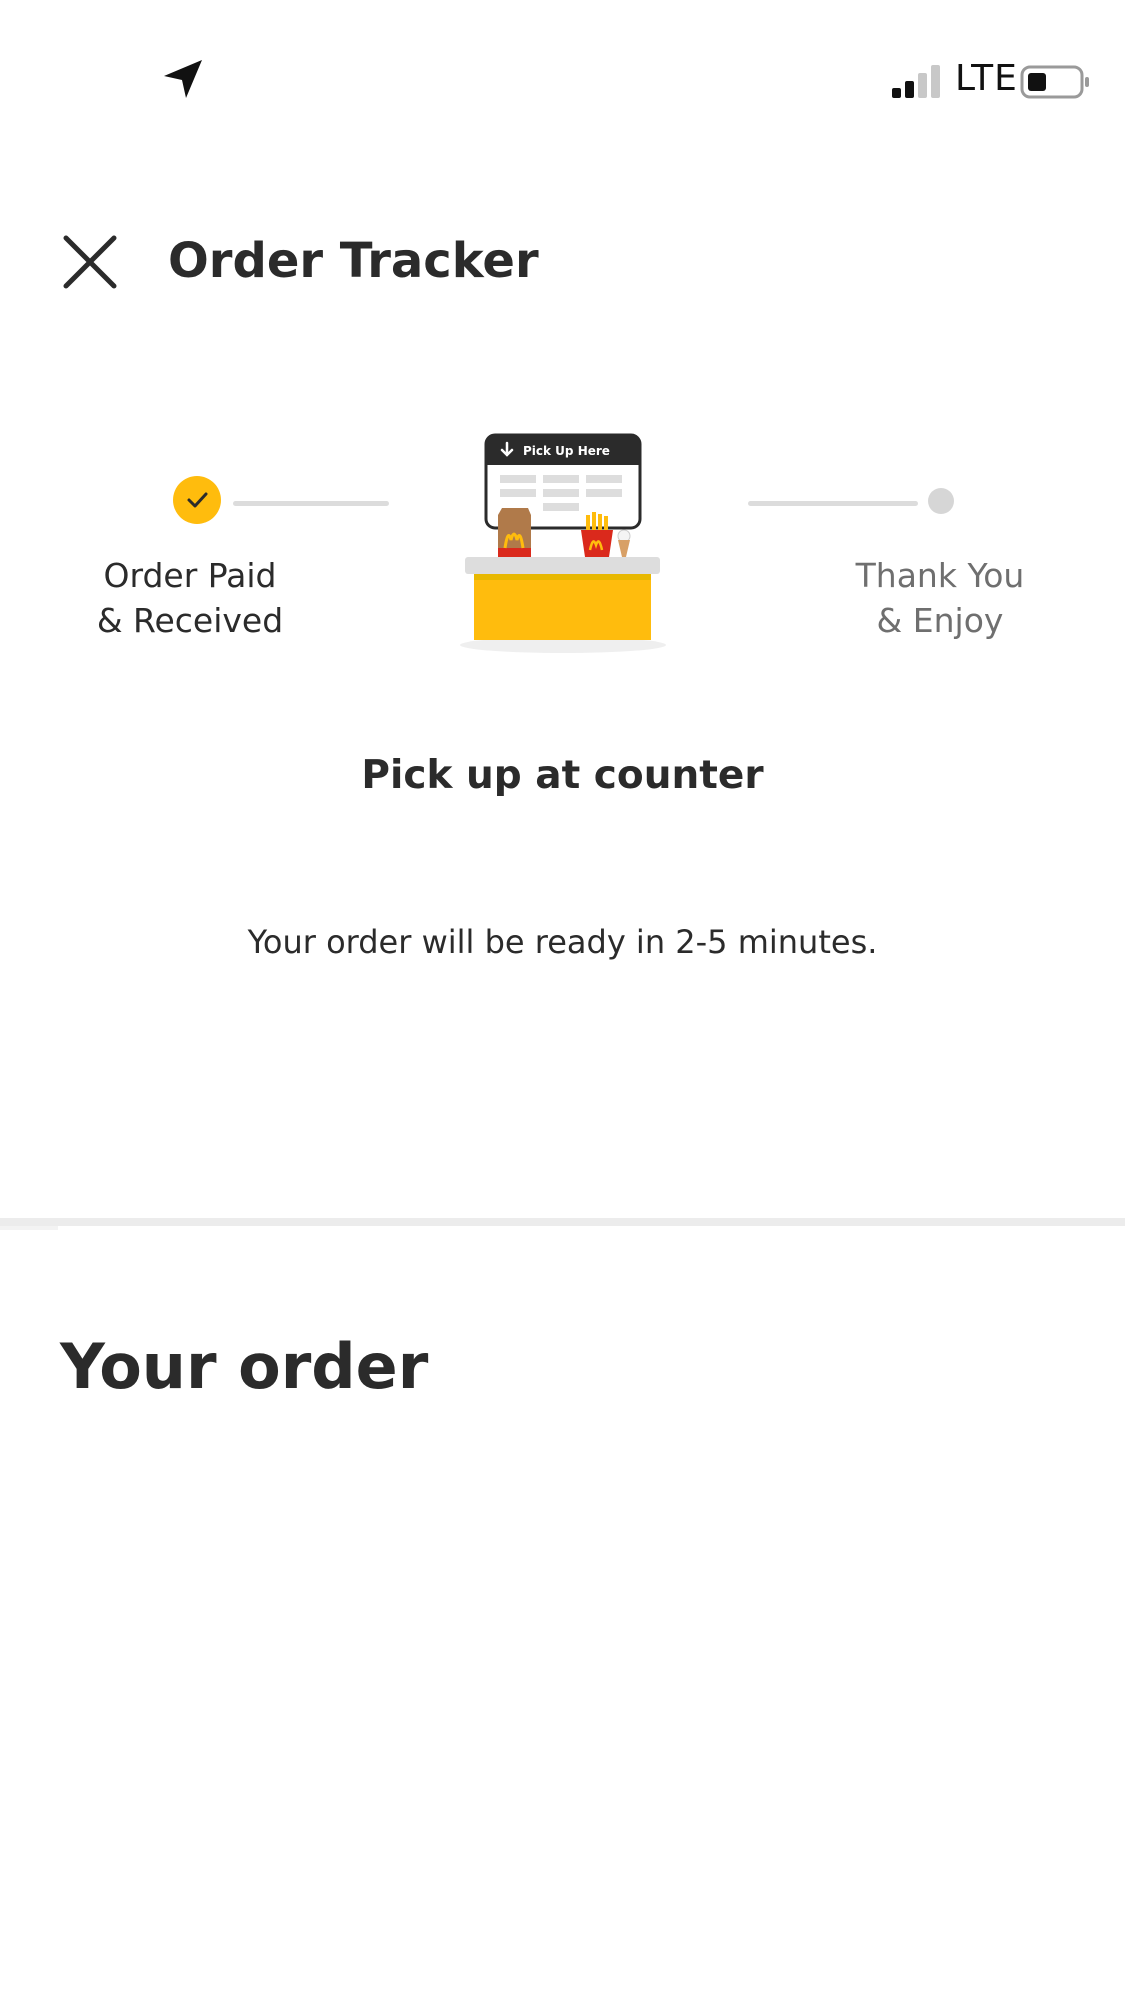 The width and height of the screenshot is (1125, 2000). Describe the element at coordinates (916, 81) in the screenshot. I see `signal-icon` at that location.